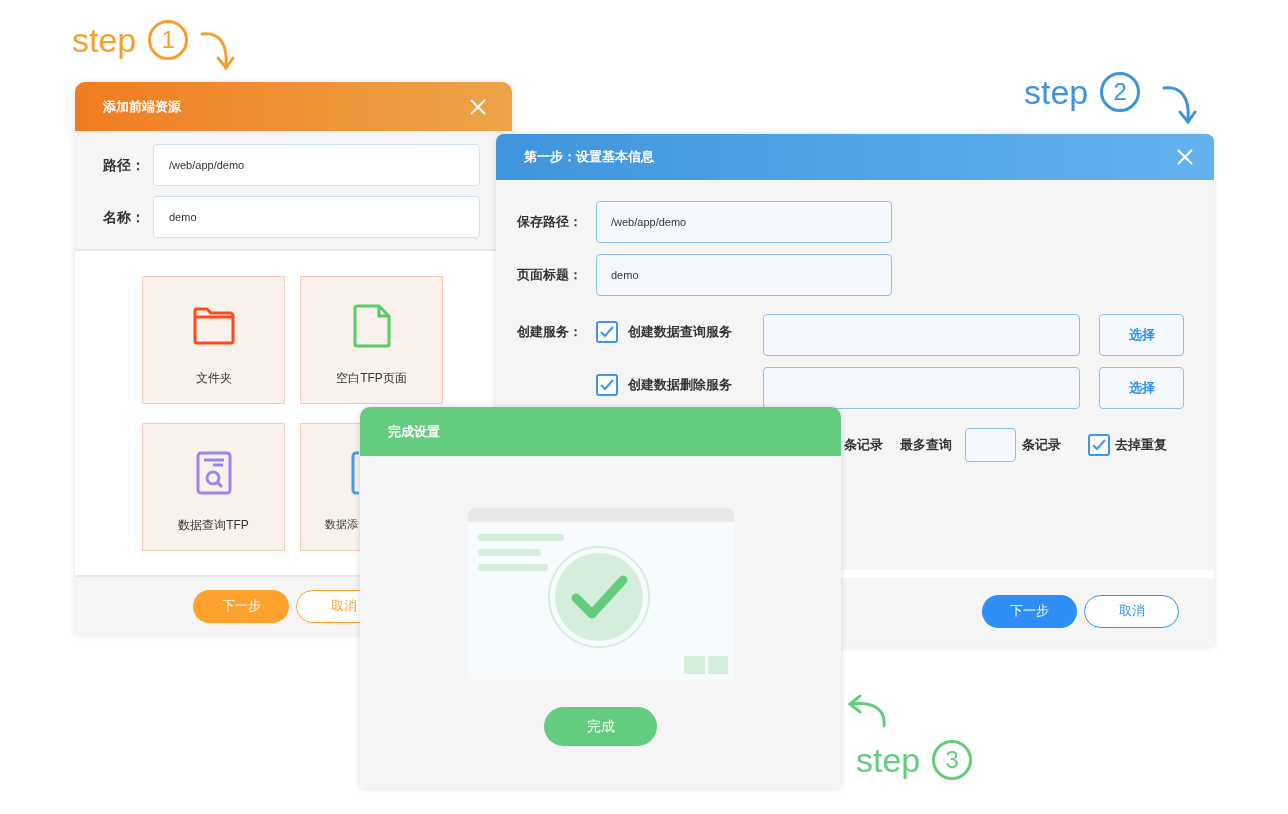  I want to click on checkbox-label: 创建数据查询服务, so click(680, 332).